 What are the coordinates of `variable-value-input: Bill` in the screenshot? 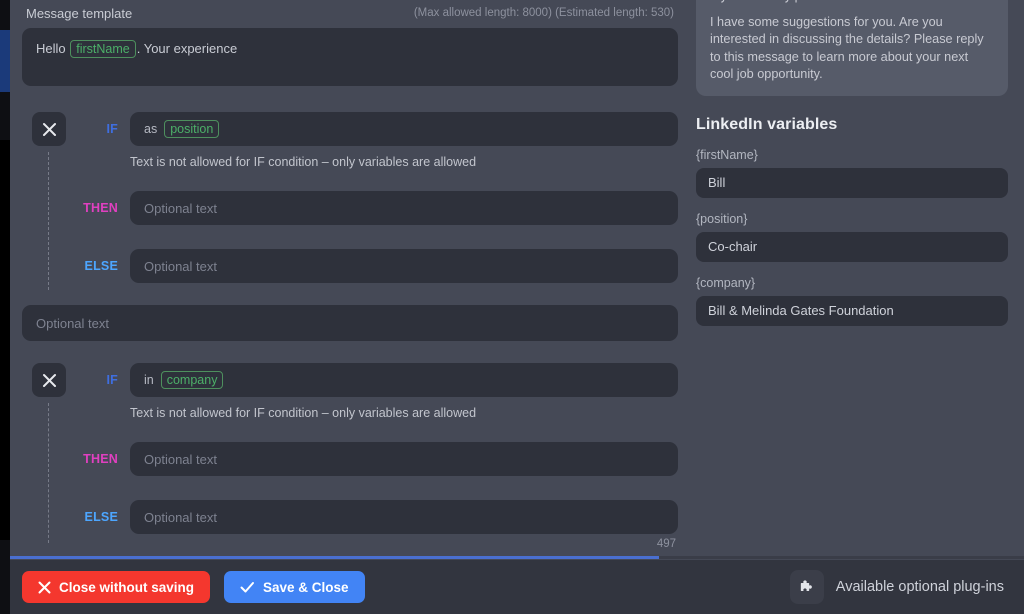 It's located at (852, 182).